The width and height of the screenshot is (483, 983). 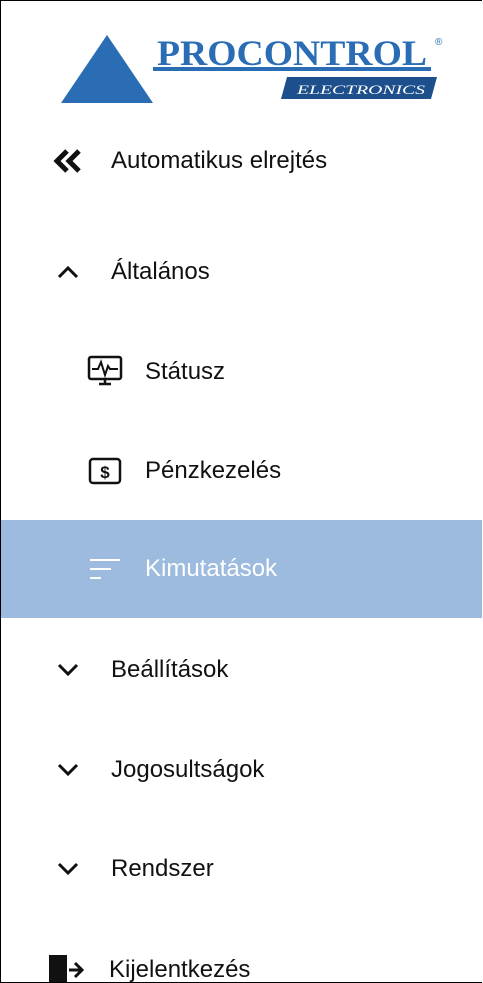 I want to click on report-lines-icon, so click(x=105, y=569).